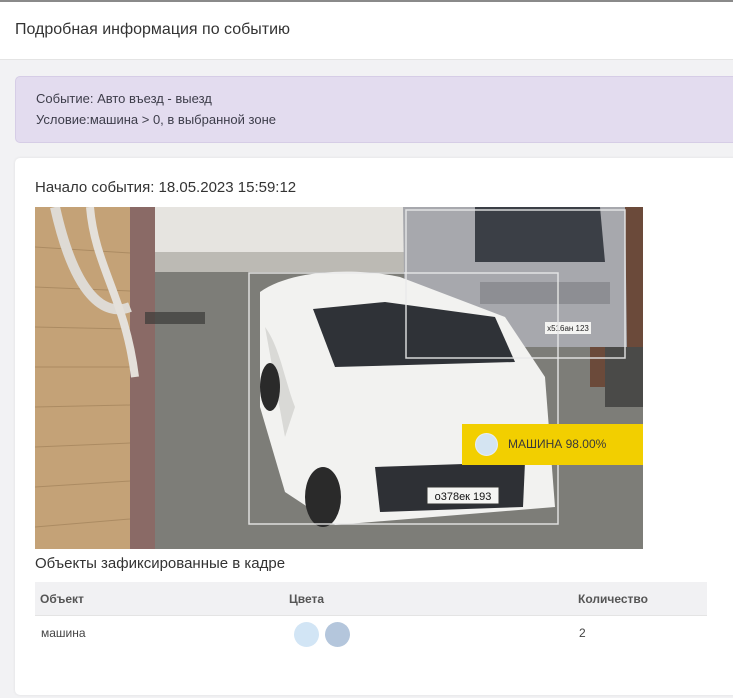  What do you see at coordinates (486, 444) in the screenshot?
I see `detection-color-dot` at bounding box center [486, 444].